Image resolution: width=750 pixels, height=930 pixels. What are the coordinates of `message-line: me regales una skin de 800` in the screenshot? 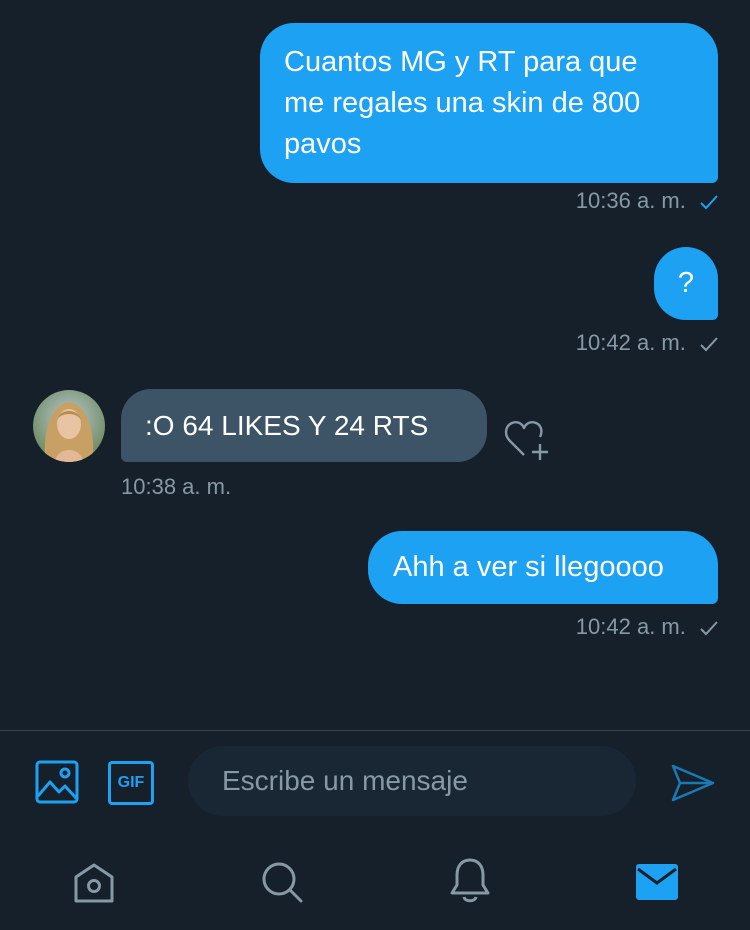 It's located at (462, 103).